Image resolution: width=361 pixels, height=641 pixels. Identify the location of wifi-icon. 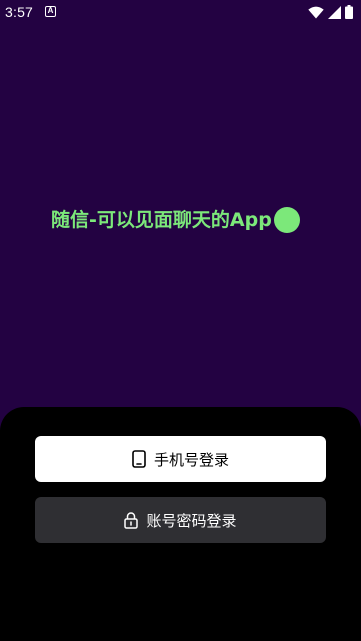
(316, 14).